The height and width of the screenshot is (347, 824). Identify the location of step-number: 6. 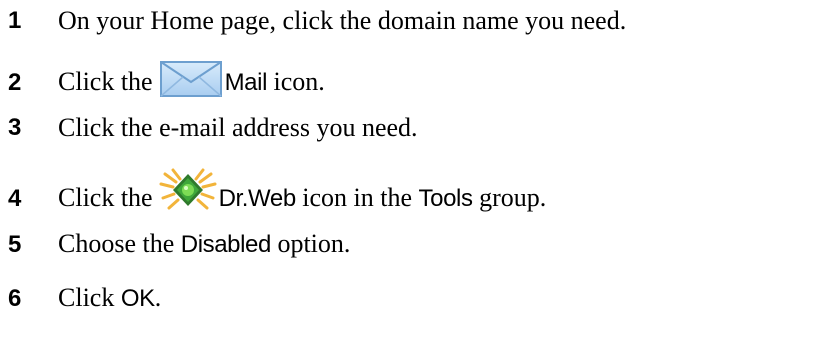
(15, 298).